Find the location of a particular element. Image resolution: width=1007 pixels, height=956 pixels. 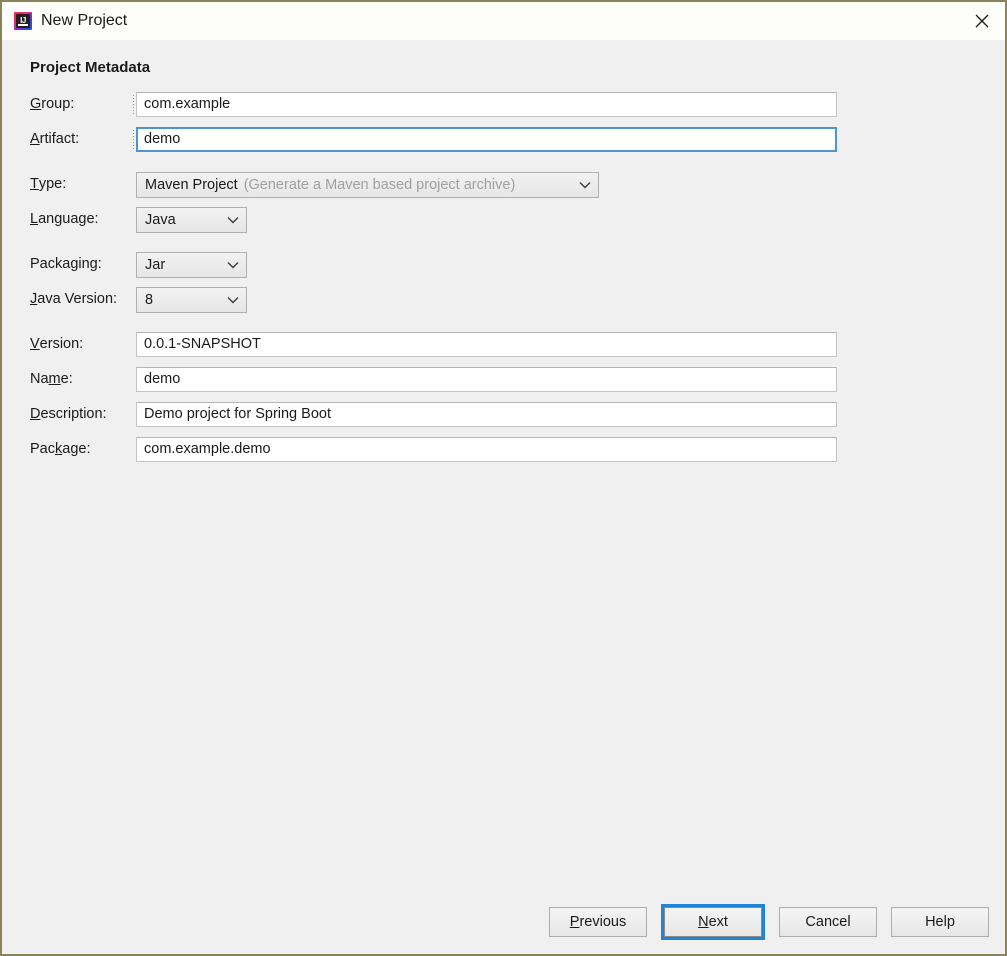

group-input is located at coordinates (486, 104).